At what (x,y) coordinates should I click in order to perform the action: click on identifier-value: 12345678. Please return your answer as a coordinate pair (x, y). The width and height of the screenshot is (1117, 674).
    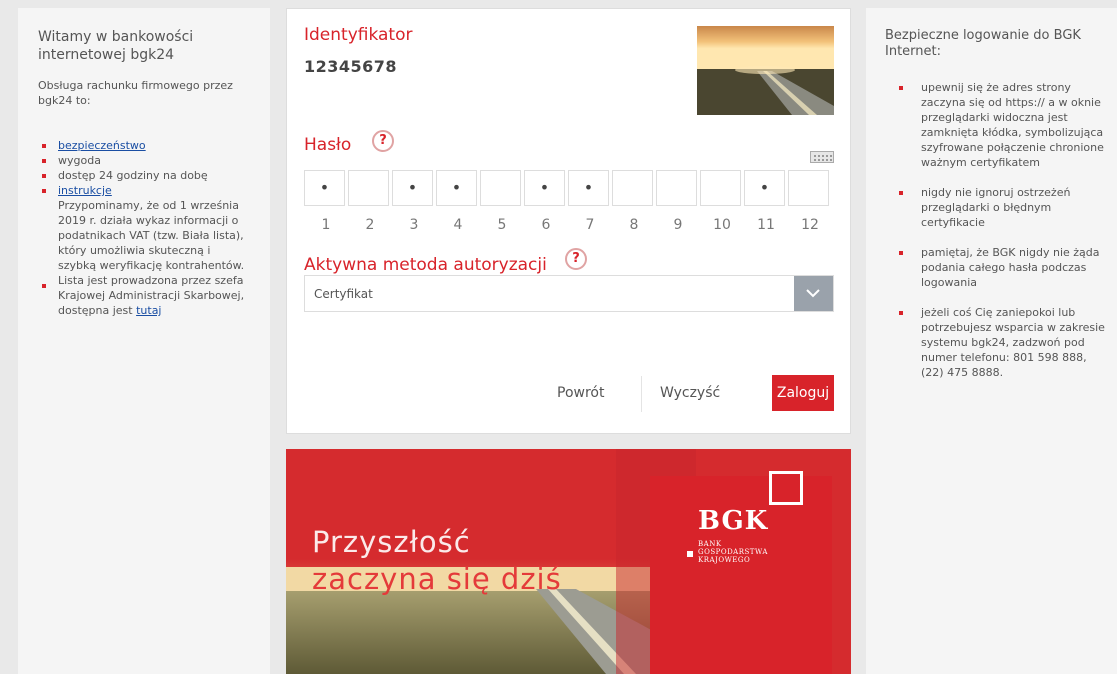
    Looking at the image, I should click on (351, 66).